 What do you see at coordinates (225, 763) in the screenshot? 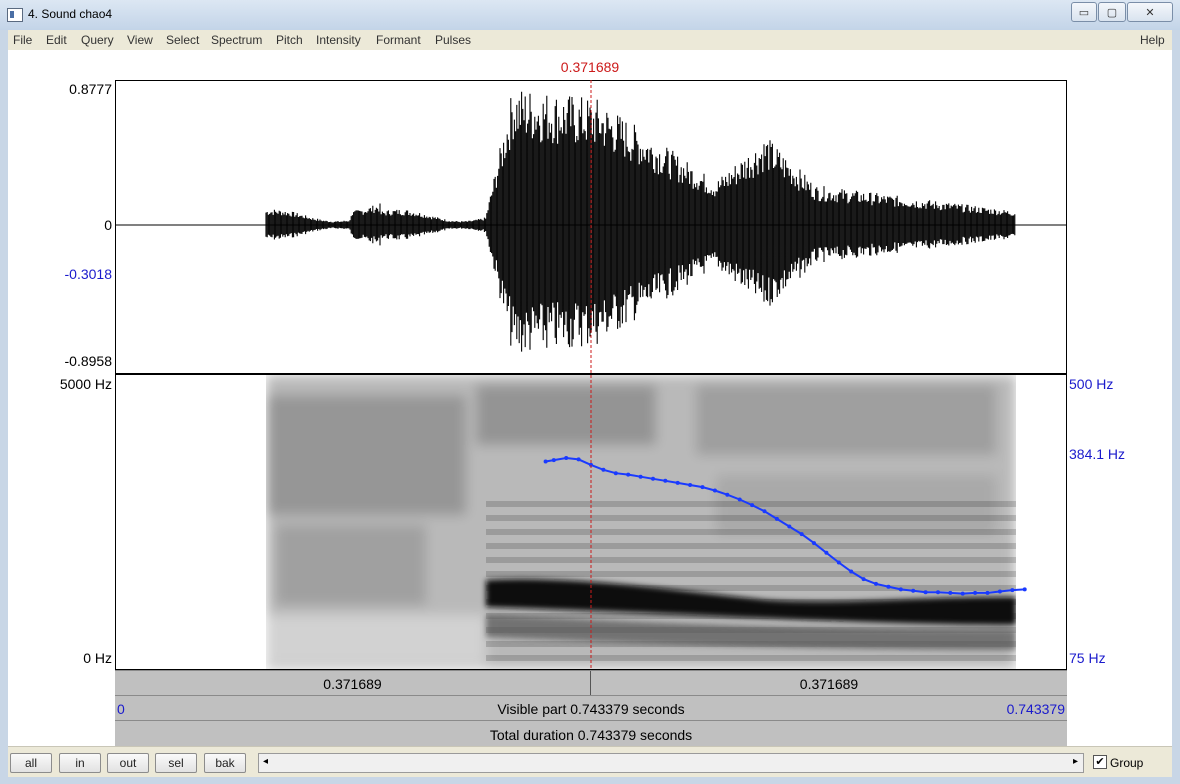
I see `zoom-back-button: bak` at bounding box center [225, 763].